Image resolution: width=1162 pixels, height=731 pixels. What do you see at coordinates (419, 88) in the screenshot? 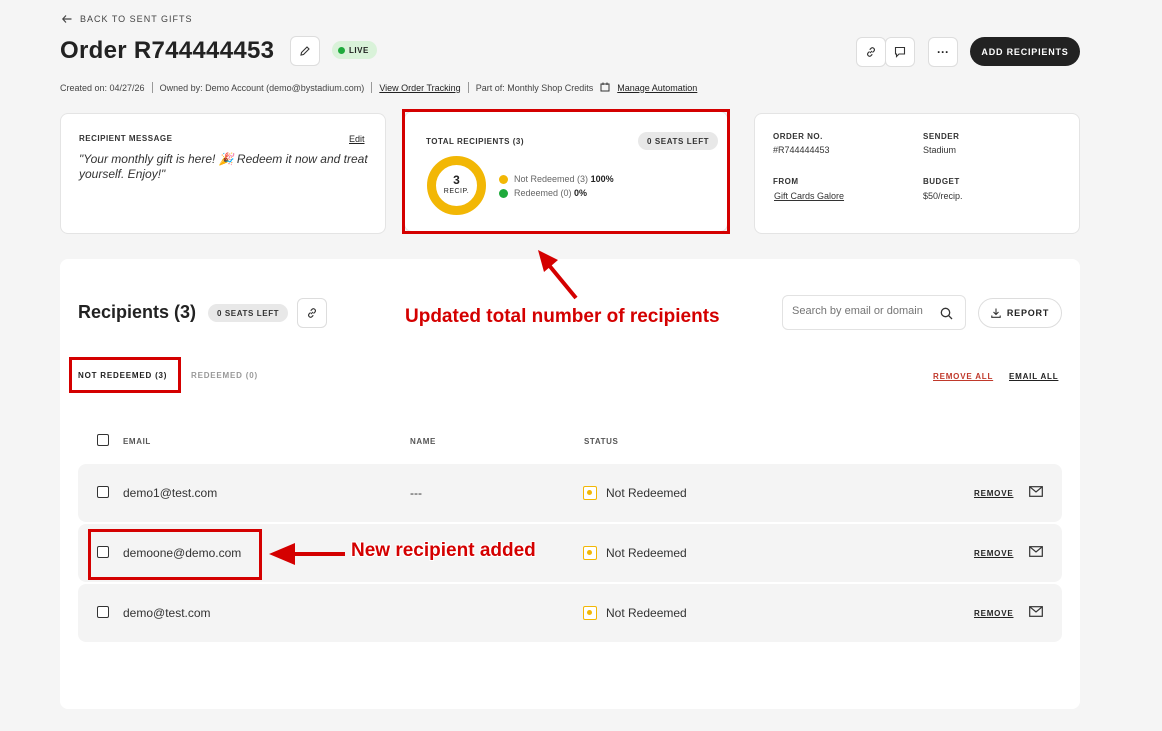
I see `view-order-tracking-link: View Order Tracking` at bounding box center [419, 88].